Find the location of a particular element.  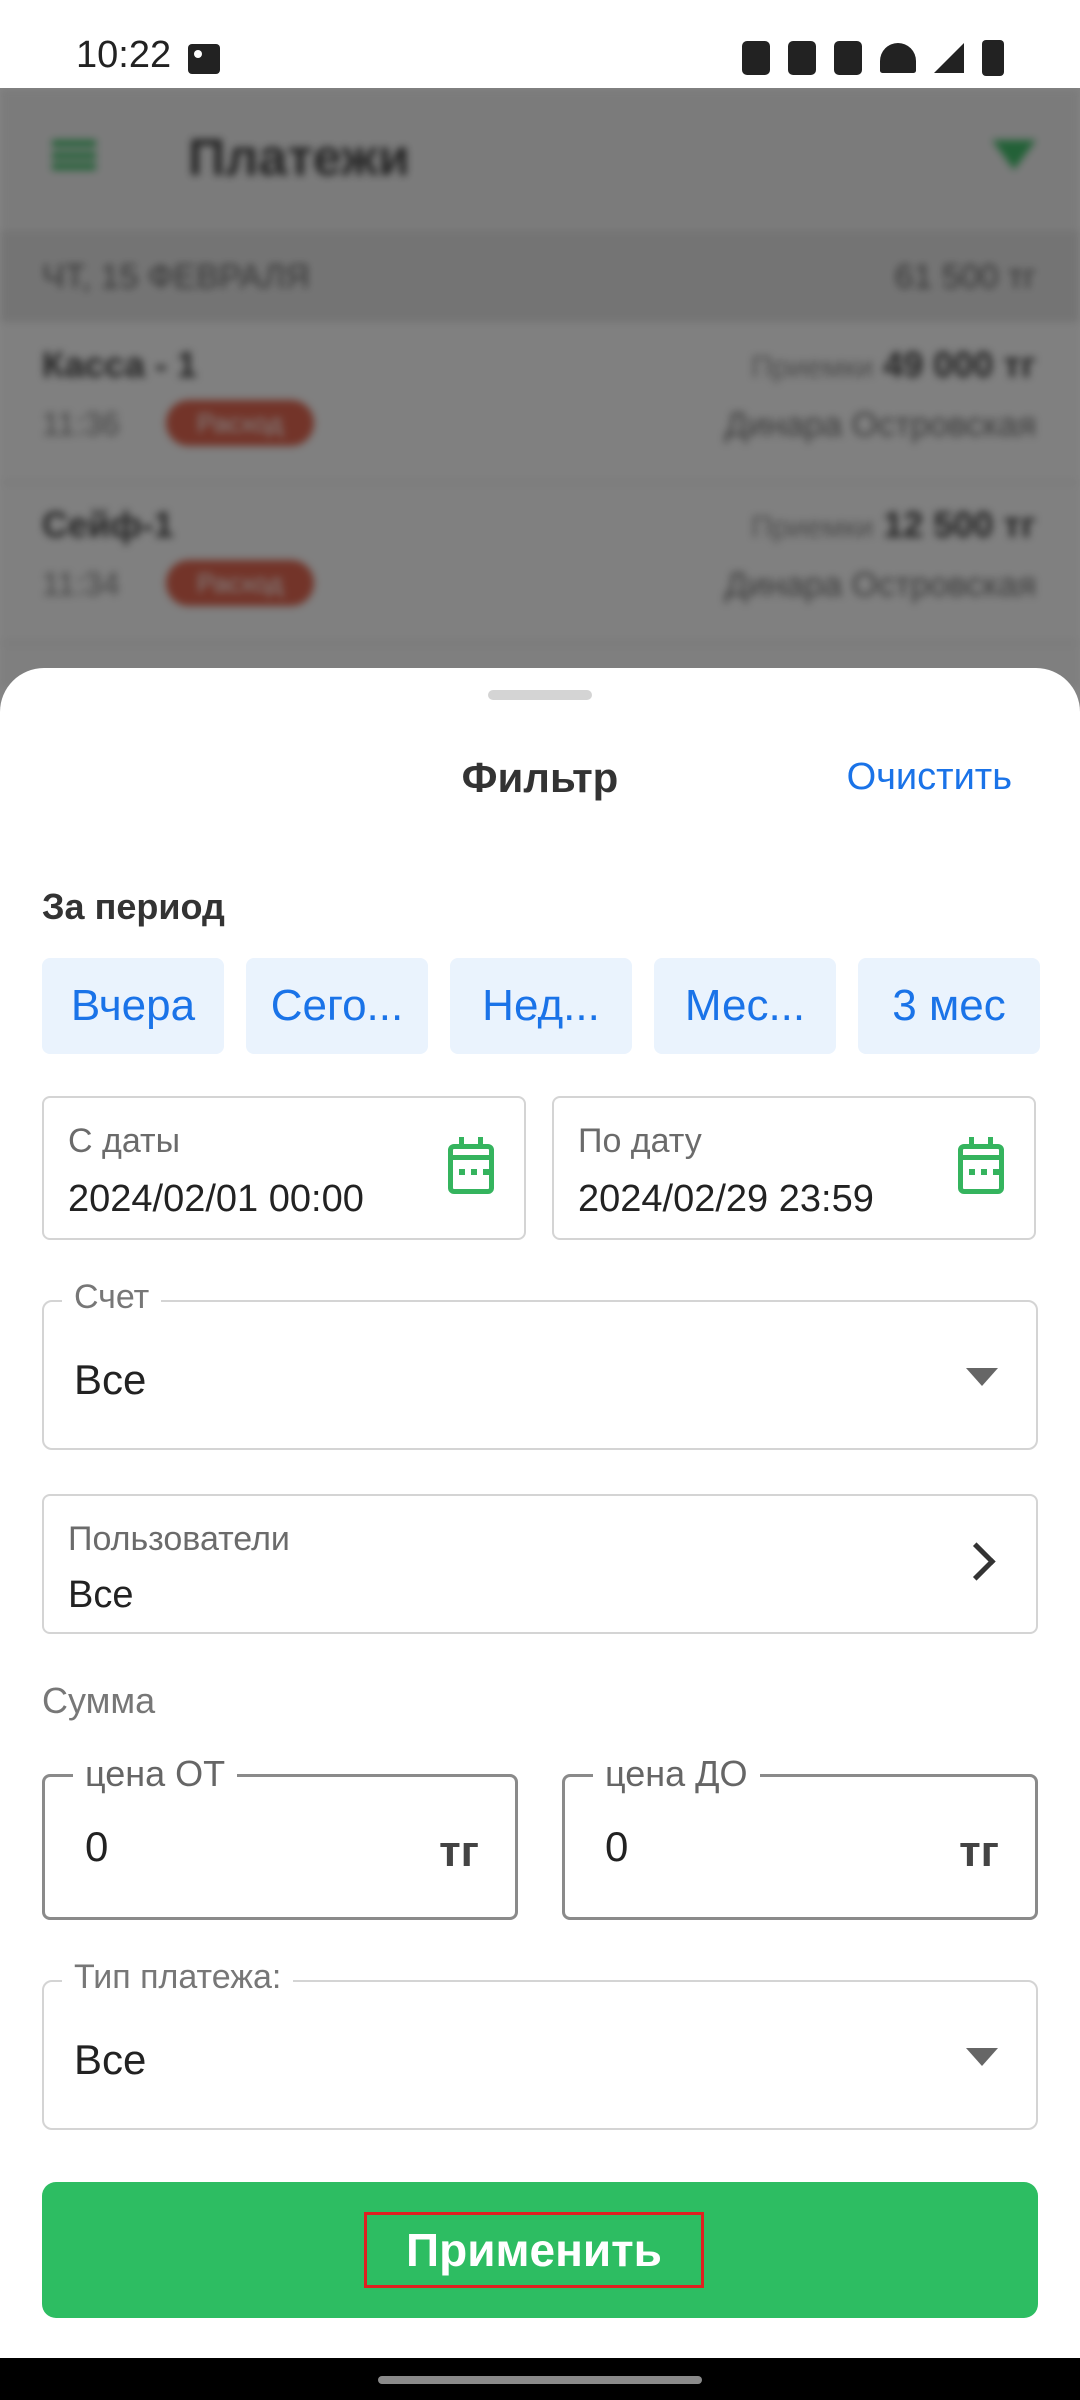

gallery-notification-icon is located at coordinates (204, 59).